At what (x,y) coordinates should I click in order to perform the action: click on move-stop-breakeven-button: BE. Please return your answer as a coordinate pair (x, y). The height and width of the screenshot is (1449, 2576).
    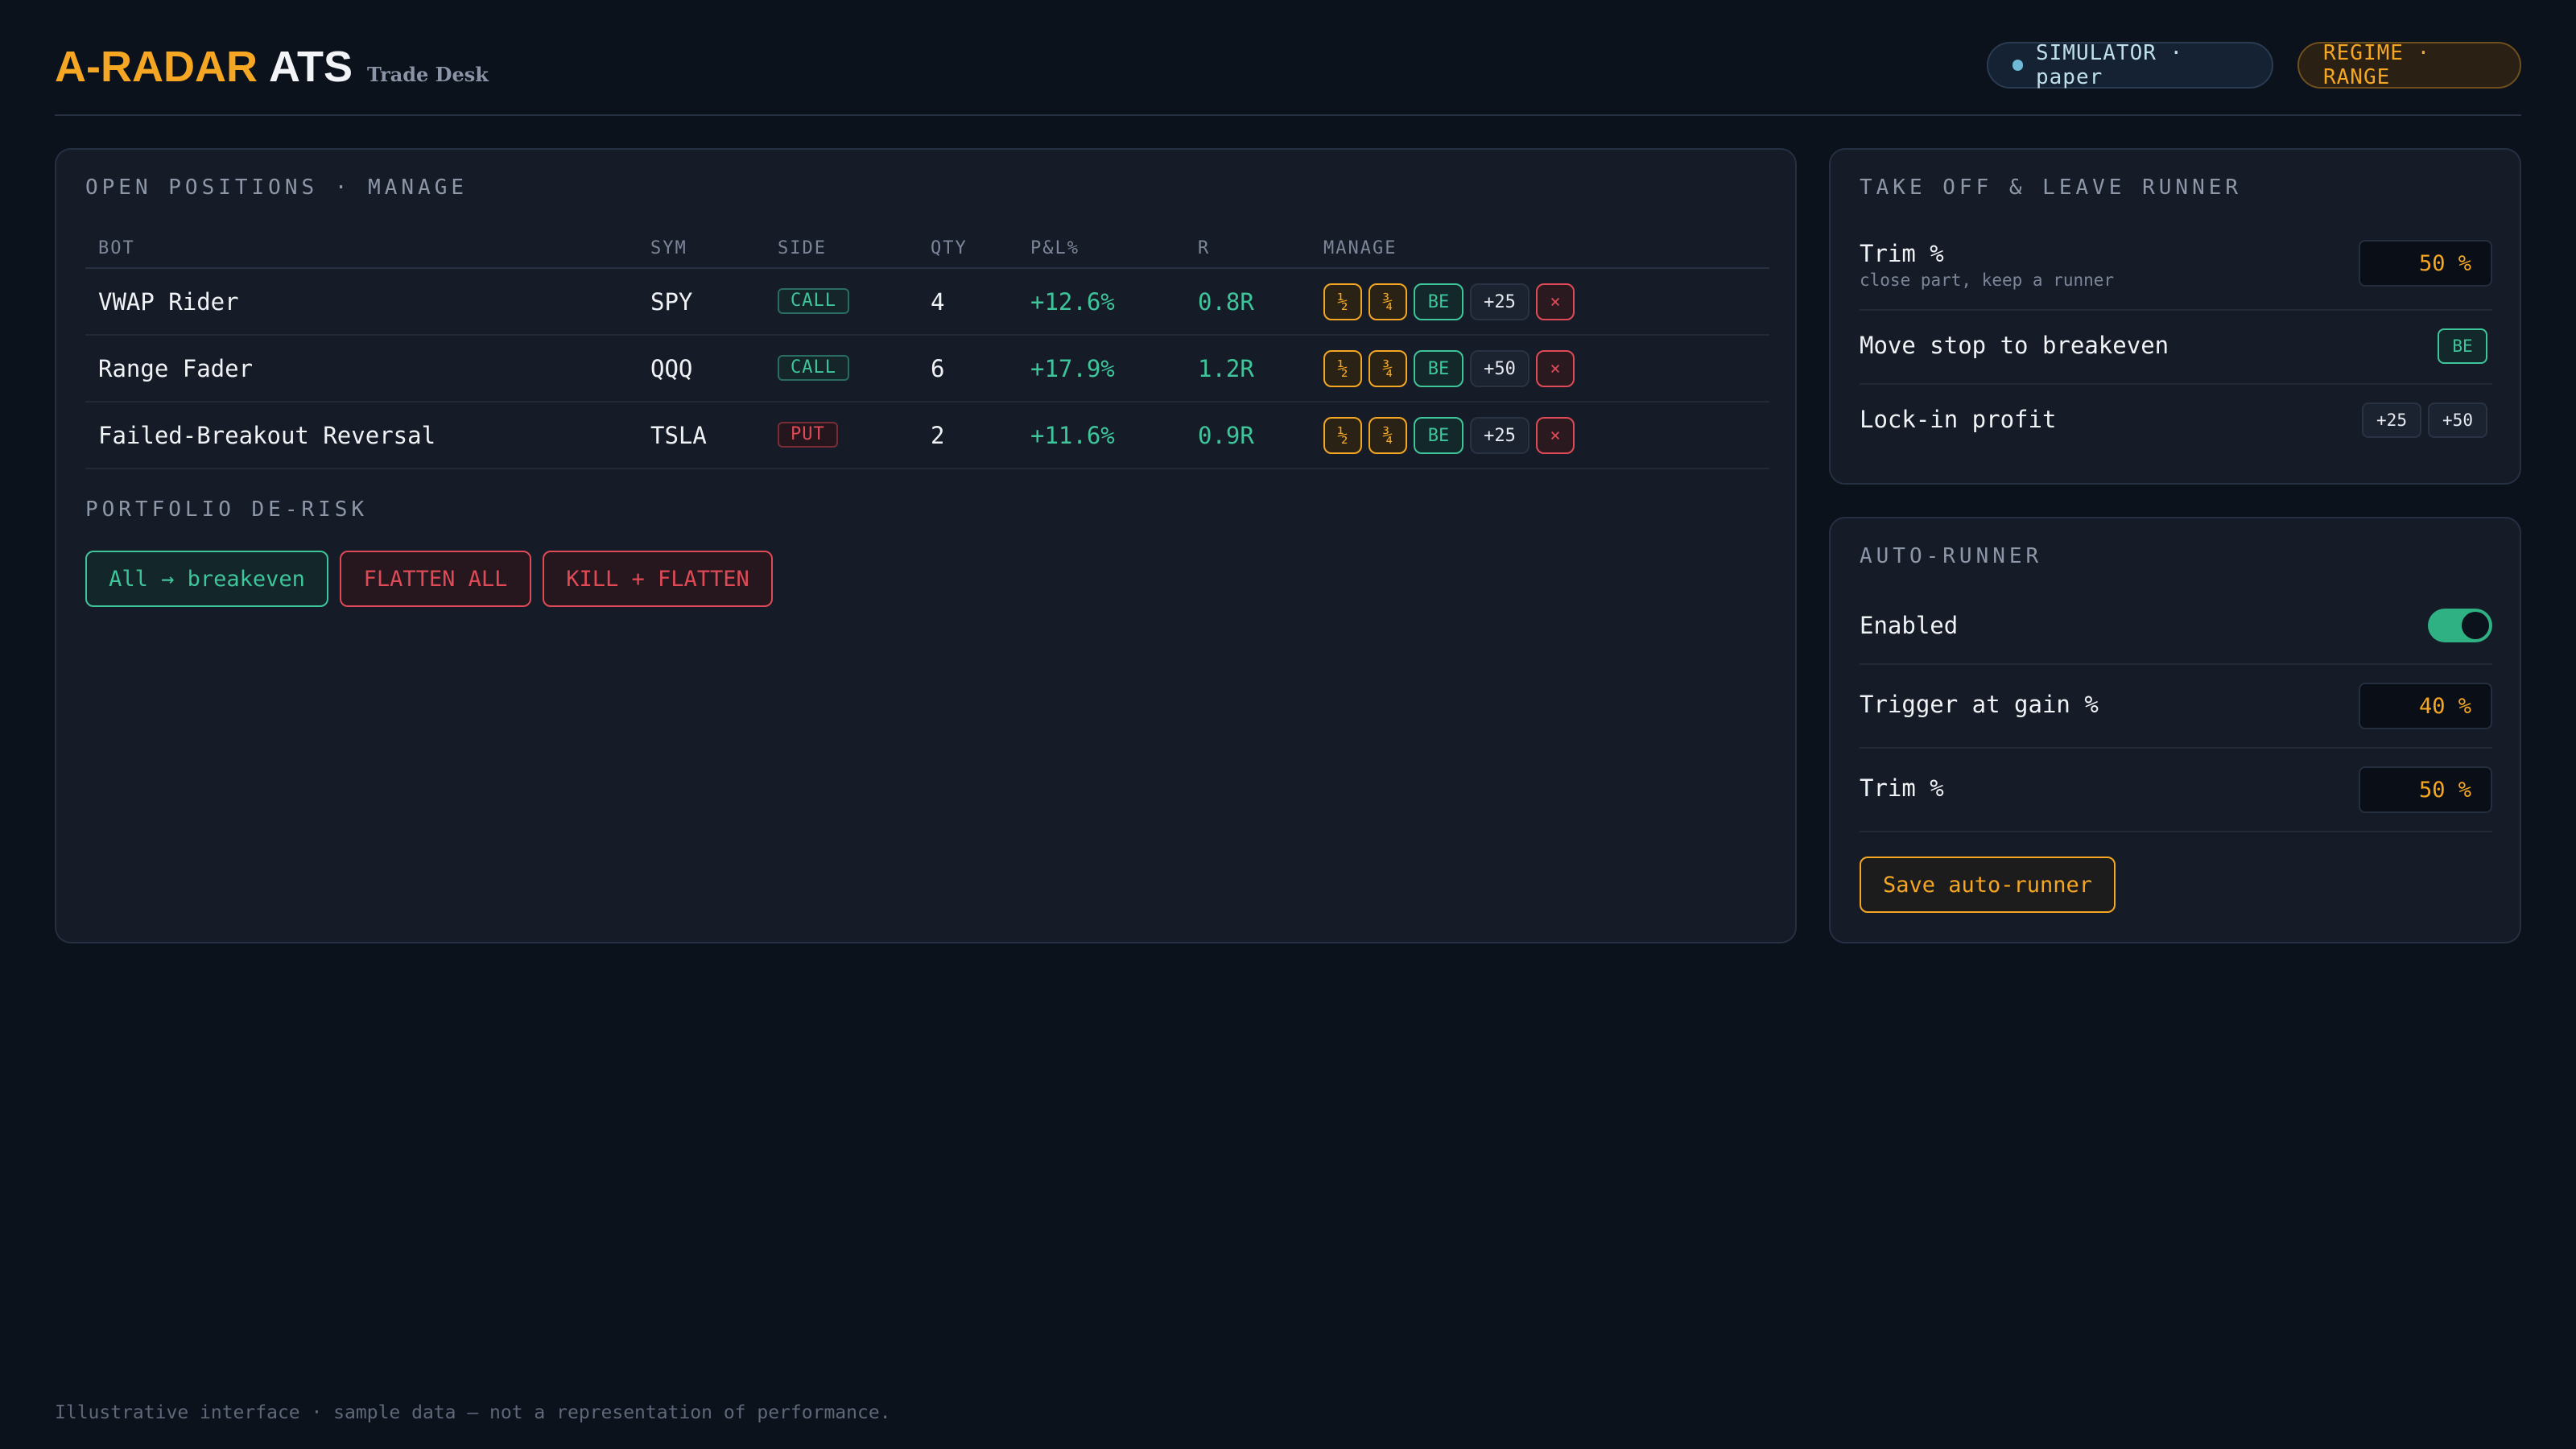
    Looking at the image, I should click on (2462, 346).